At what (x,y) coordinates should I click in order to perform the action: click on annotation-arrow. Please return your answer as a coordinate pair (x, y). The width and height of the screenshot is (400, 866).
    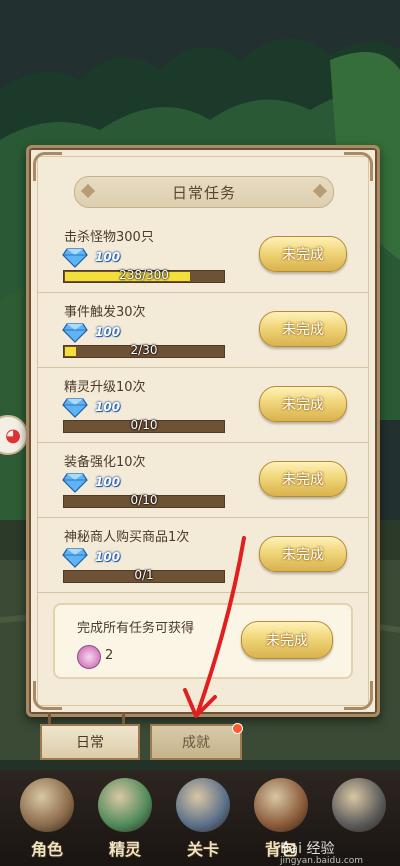
    Looking at the image, I should click on (214, 627).